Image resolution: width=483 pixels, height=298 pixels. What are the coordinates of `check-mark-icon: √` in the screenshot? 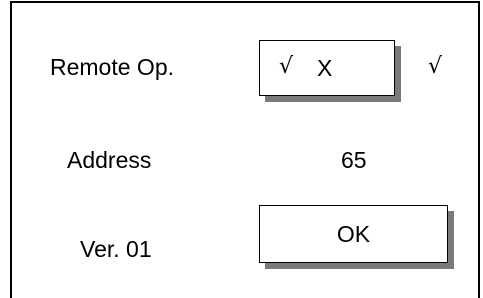 It's located at (286, 66).